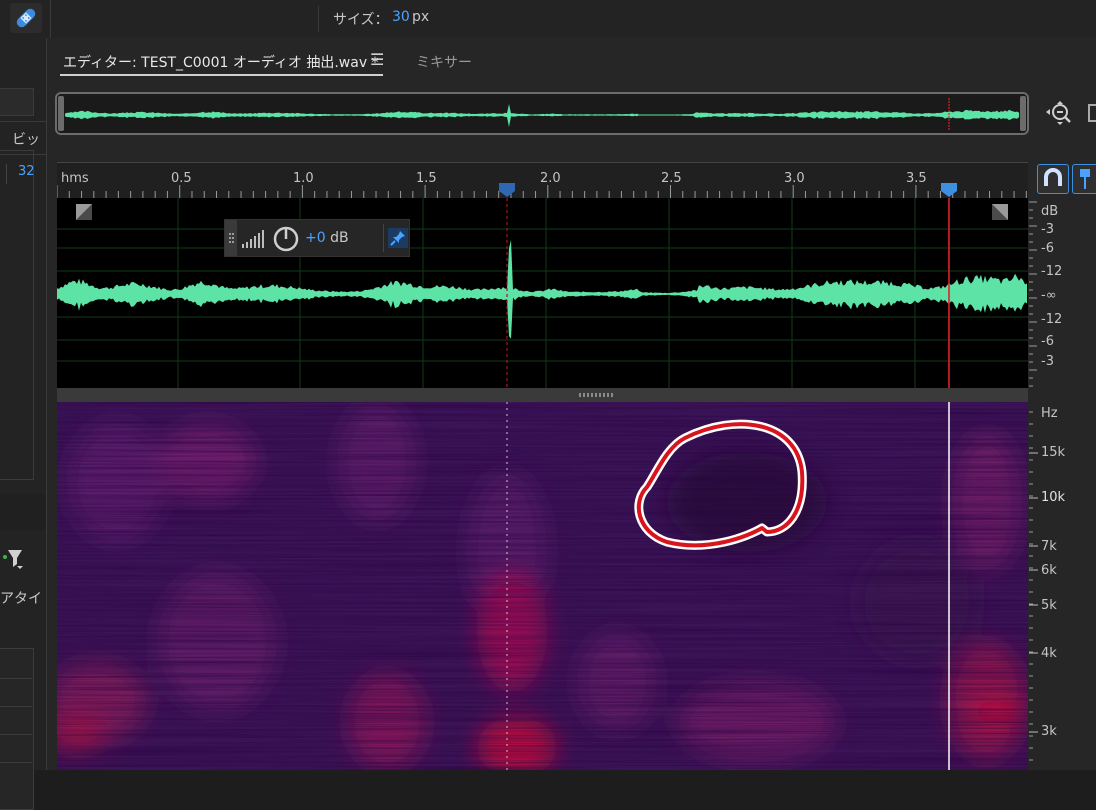 This screenshot has height=810, width=1096. Describe the element at coordinates (26, 18) in the screenshot. I see `spot-healing-tool-icon` at that location.